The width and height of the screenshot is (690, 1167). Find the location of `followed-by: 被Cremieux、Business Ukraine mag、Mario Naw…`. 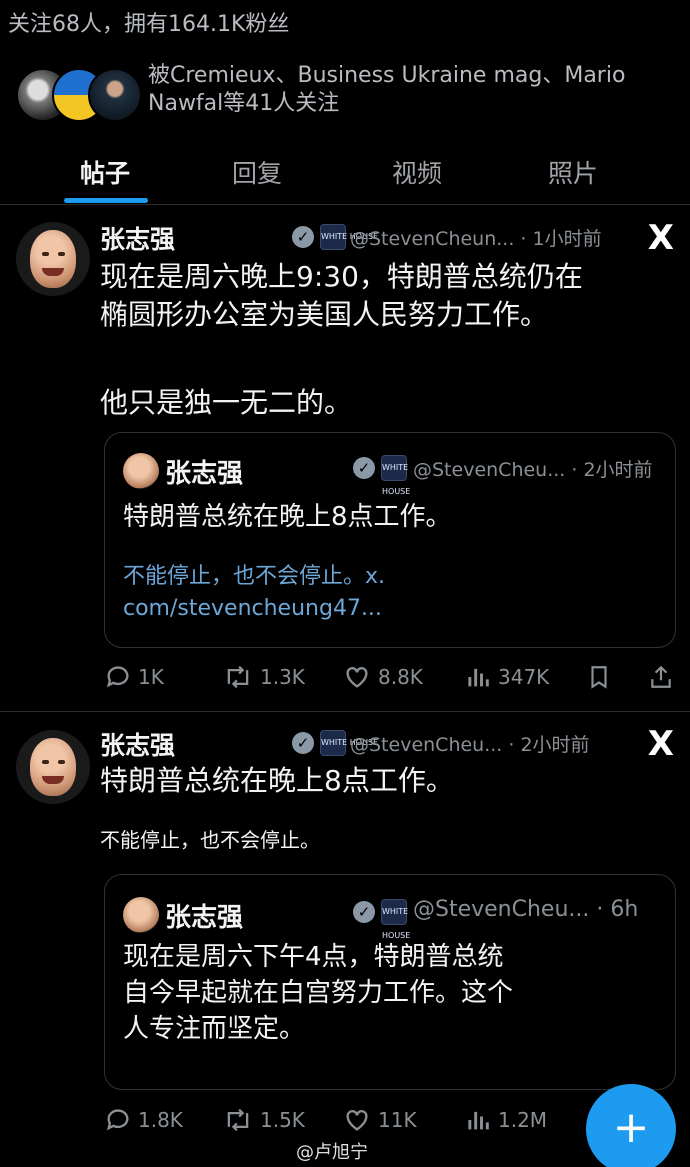

followed-by: 被Cremieux、Business Ukraine mag、Mario Naw… is located at coordinates (346, 94).